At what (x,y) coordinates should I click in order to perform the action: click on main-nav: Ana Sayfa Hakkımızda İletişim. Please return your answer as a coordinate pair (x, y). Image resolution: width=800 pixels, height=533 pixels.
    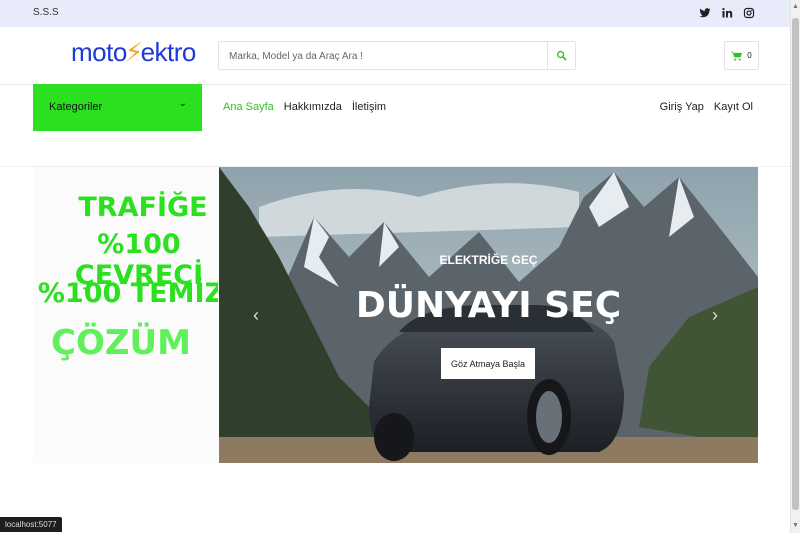
    Looking at the image, I should click on (304, 107).